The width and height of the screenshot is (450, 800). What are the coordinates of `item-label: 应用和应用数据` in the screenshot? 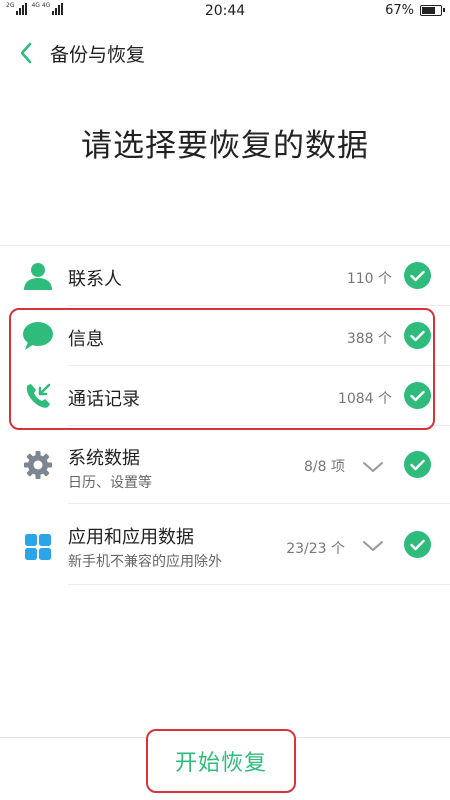 It's located at (131, 537).